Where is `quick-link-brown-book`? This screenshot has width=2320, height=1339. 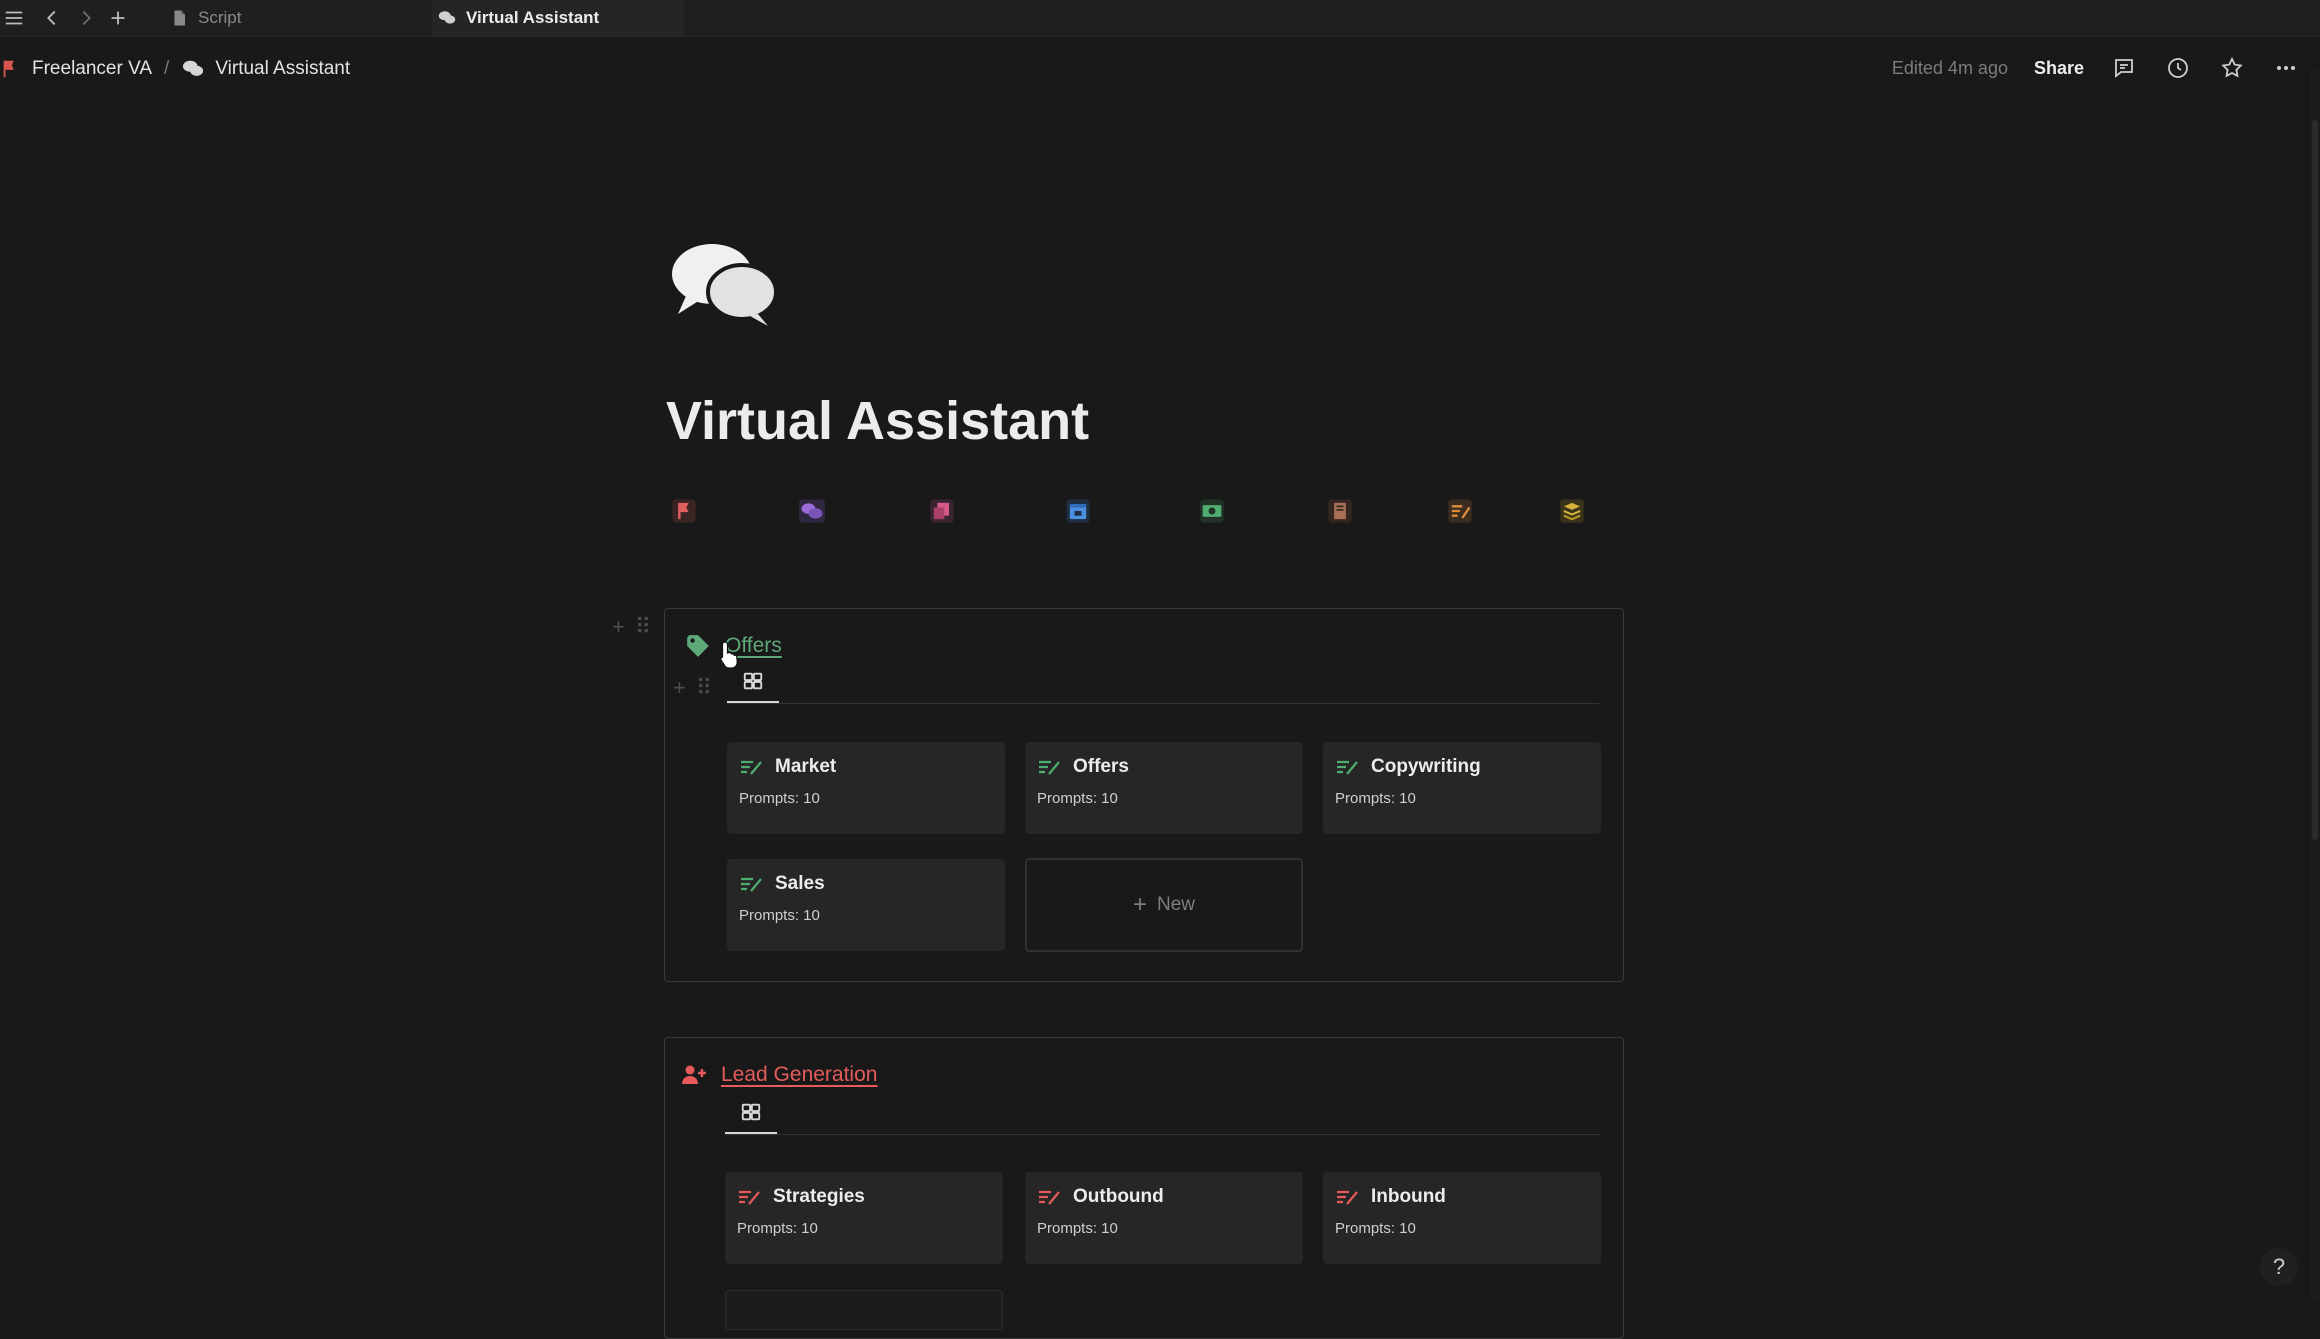
quick-link-brown-book is located at coordinates (1340, 511).